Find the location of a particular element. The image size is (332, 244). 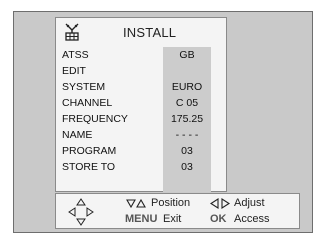

menu-key: MENU is located at coordinates (141, 219).